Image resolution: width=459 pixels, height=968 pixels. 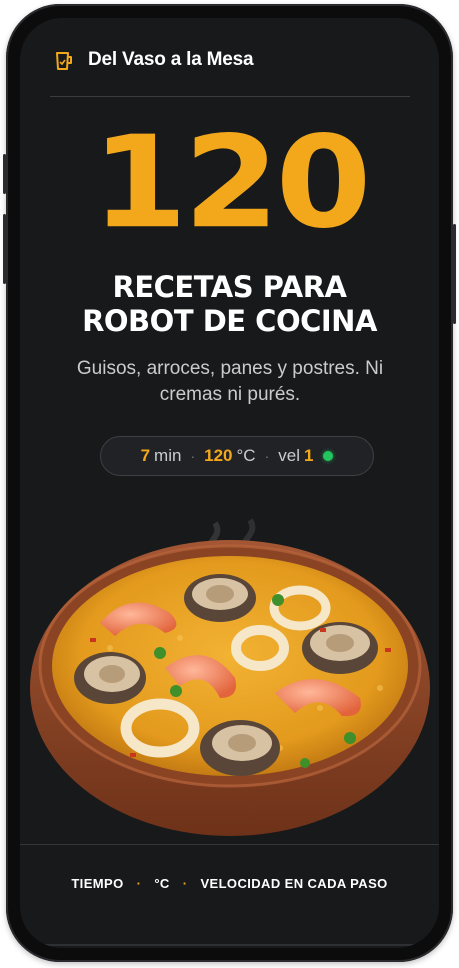 What do you see at coordinates (454, 274) in the screenshot?
I see `phone-power-button` at bounding box center [454, 274].